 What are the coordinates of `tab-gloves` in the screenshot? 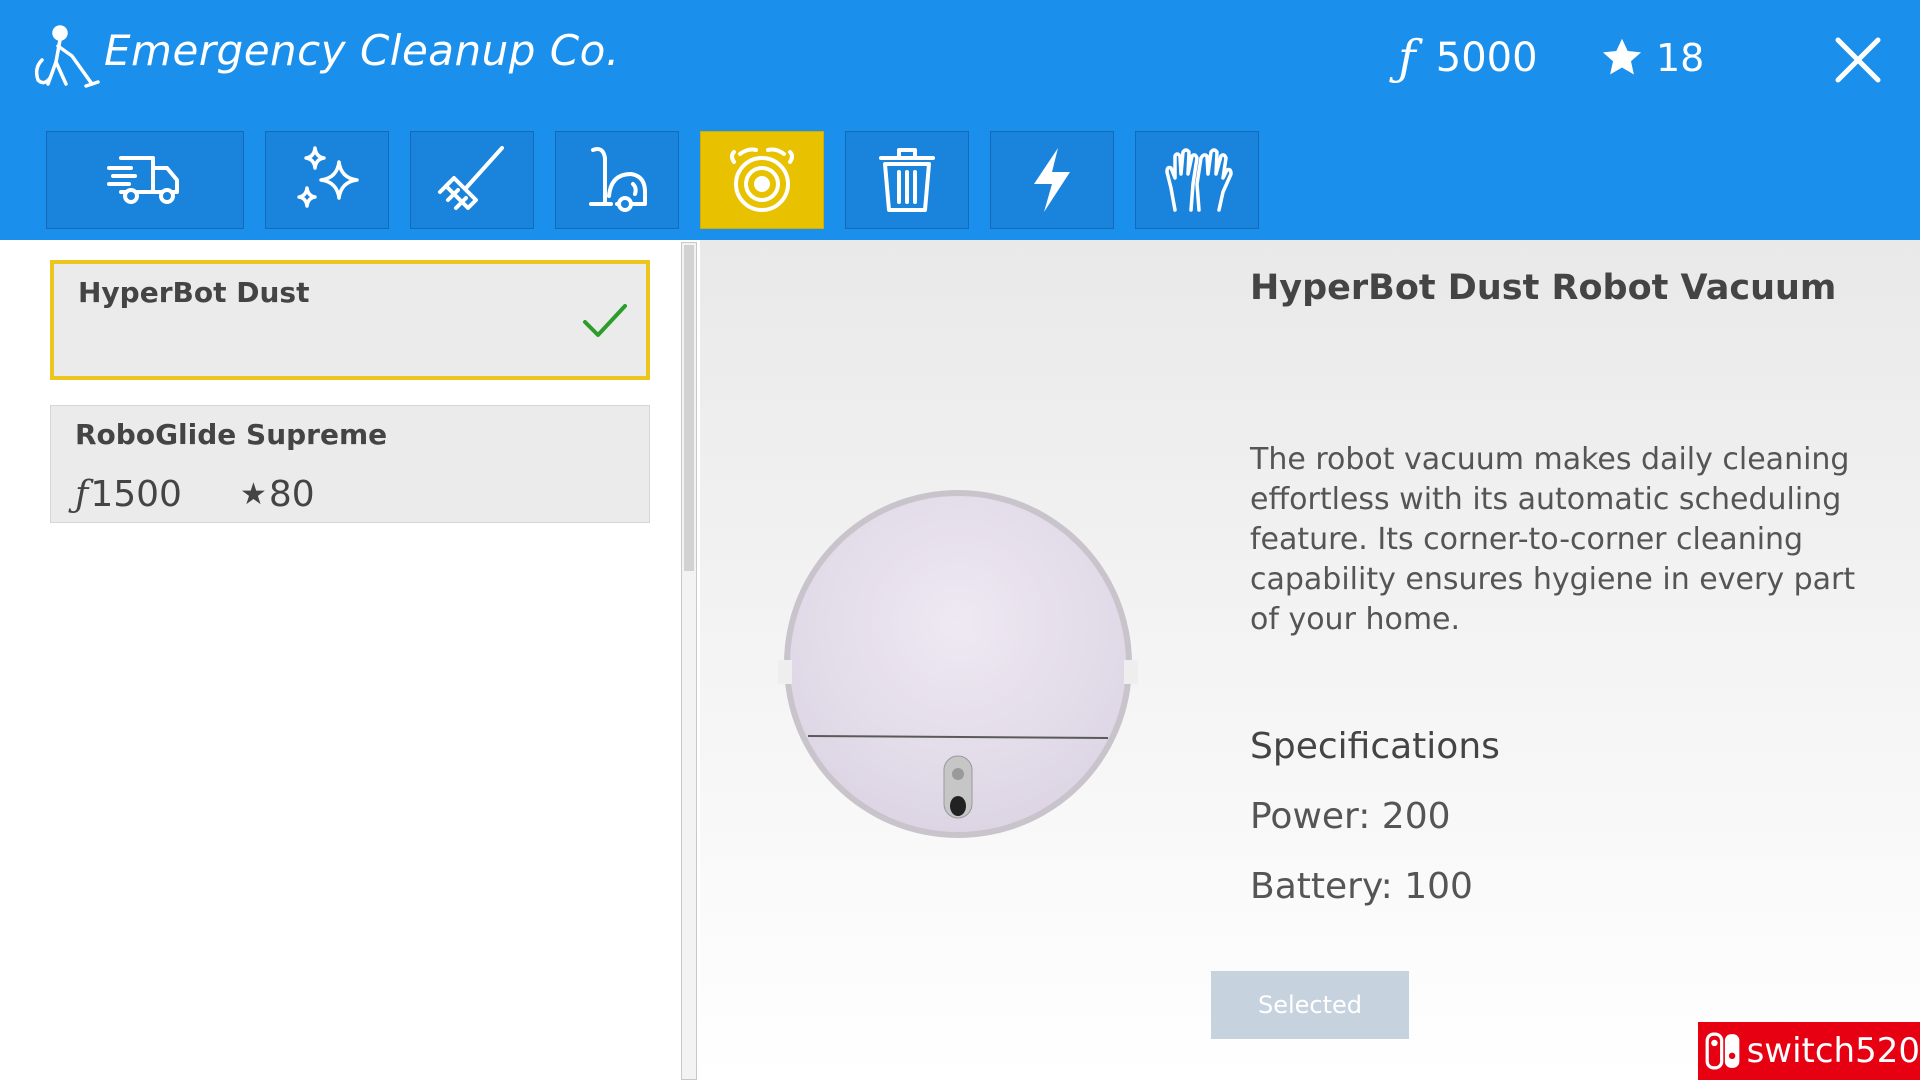 It's located at (1197, 180).